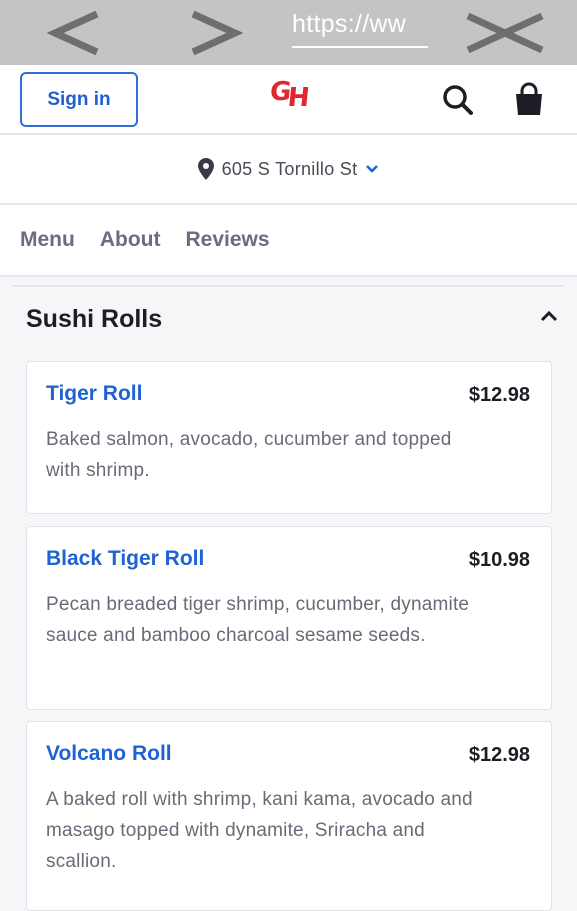 This screenshot has height=911, width=577. I want to click on chevron-right-icon, so click(217, 32).